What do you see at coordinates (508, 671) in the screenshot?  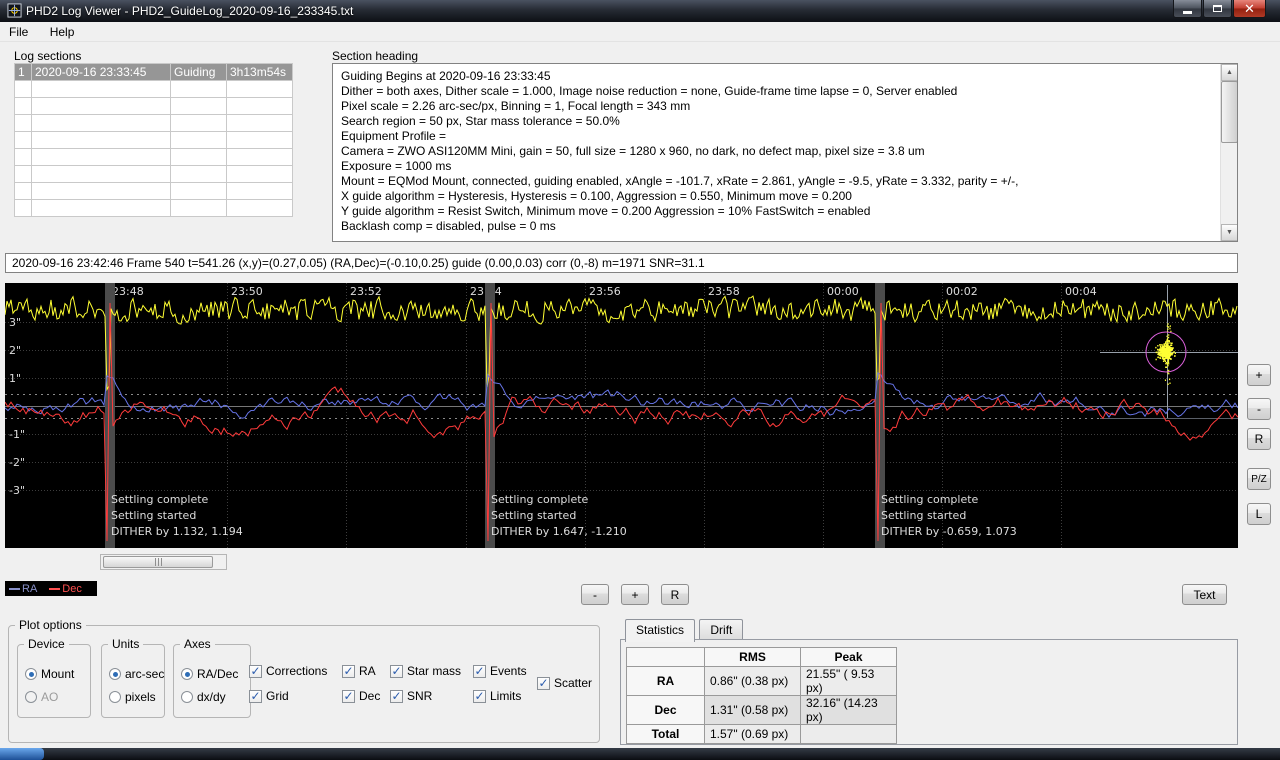 I see `checkbox-label: Events` at bounding box center [508, 671].